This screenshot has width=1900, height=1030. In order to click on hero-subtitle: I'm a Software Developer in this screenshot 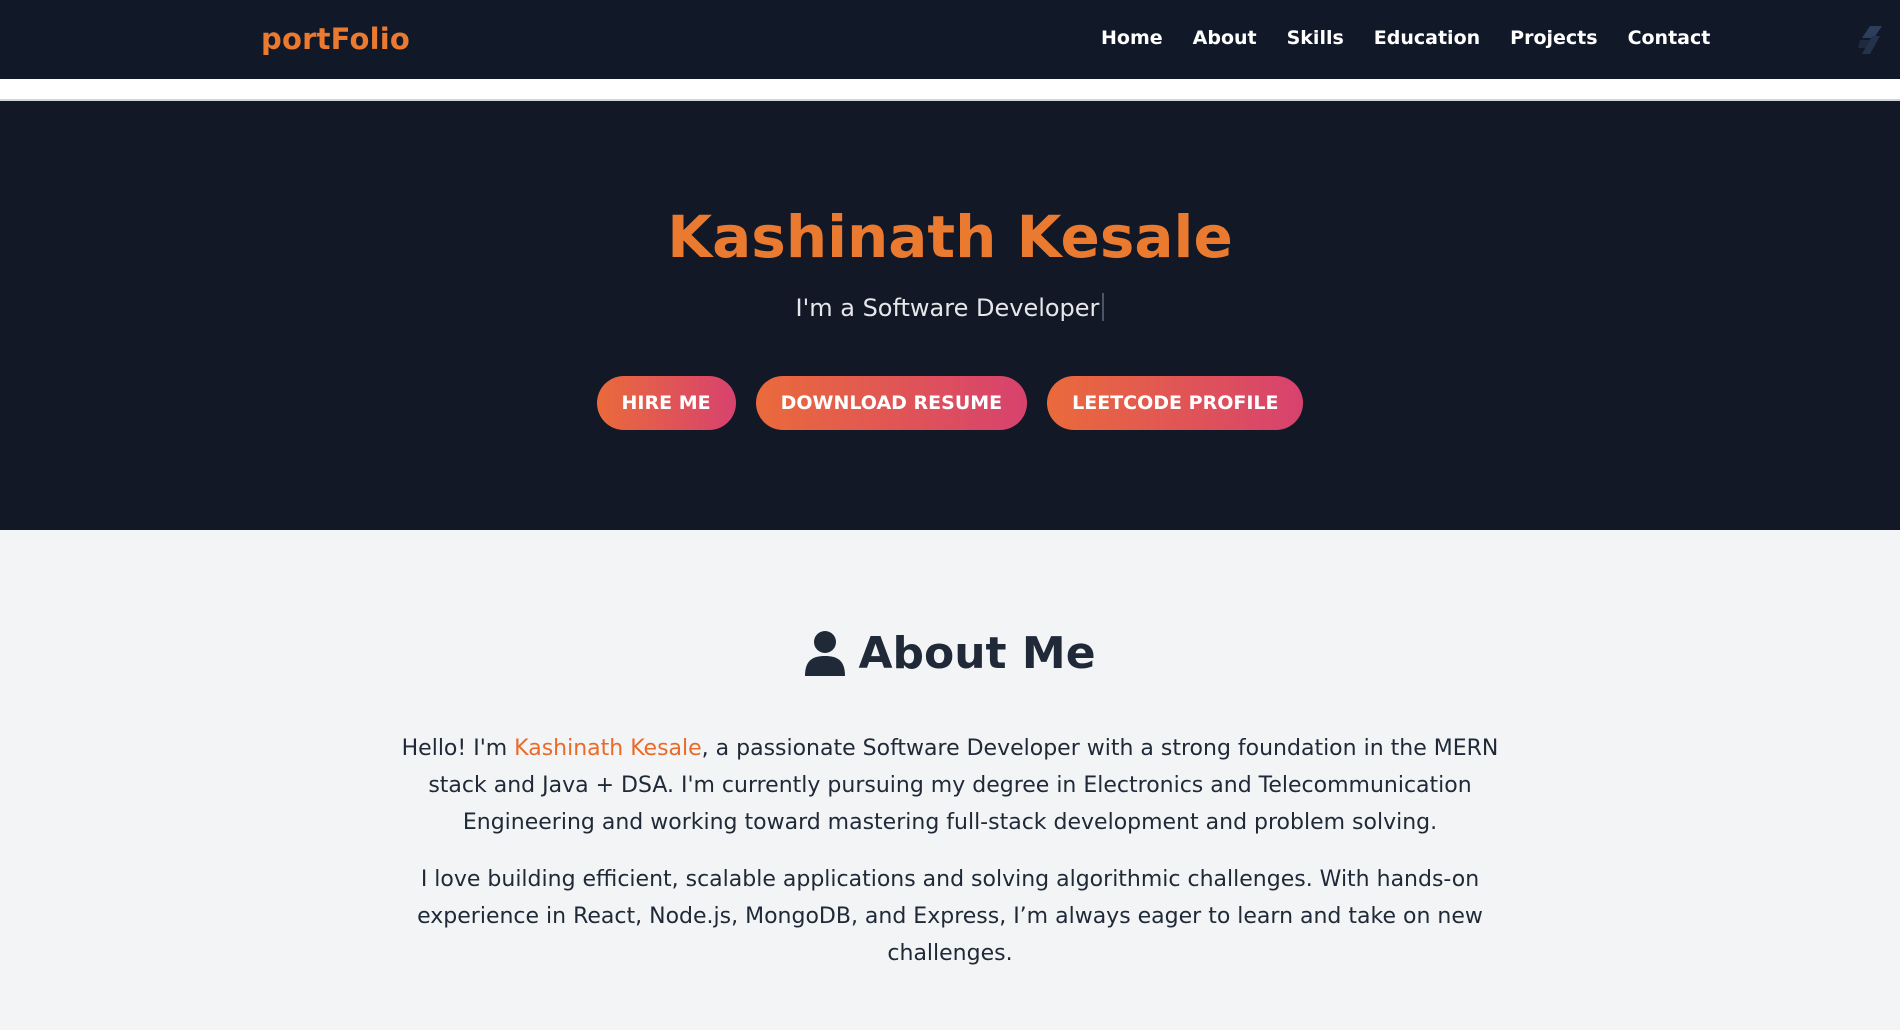, I will do `click(950, 307)`.